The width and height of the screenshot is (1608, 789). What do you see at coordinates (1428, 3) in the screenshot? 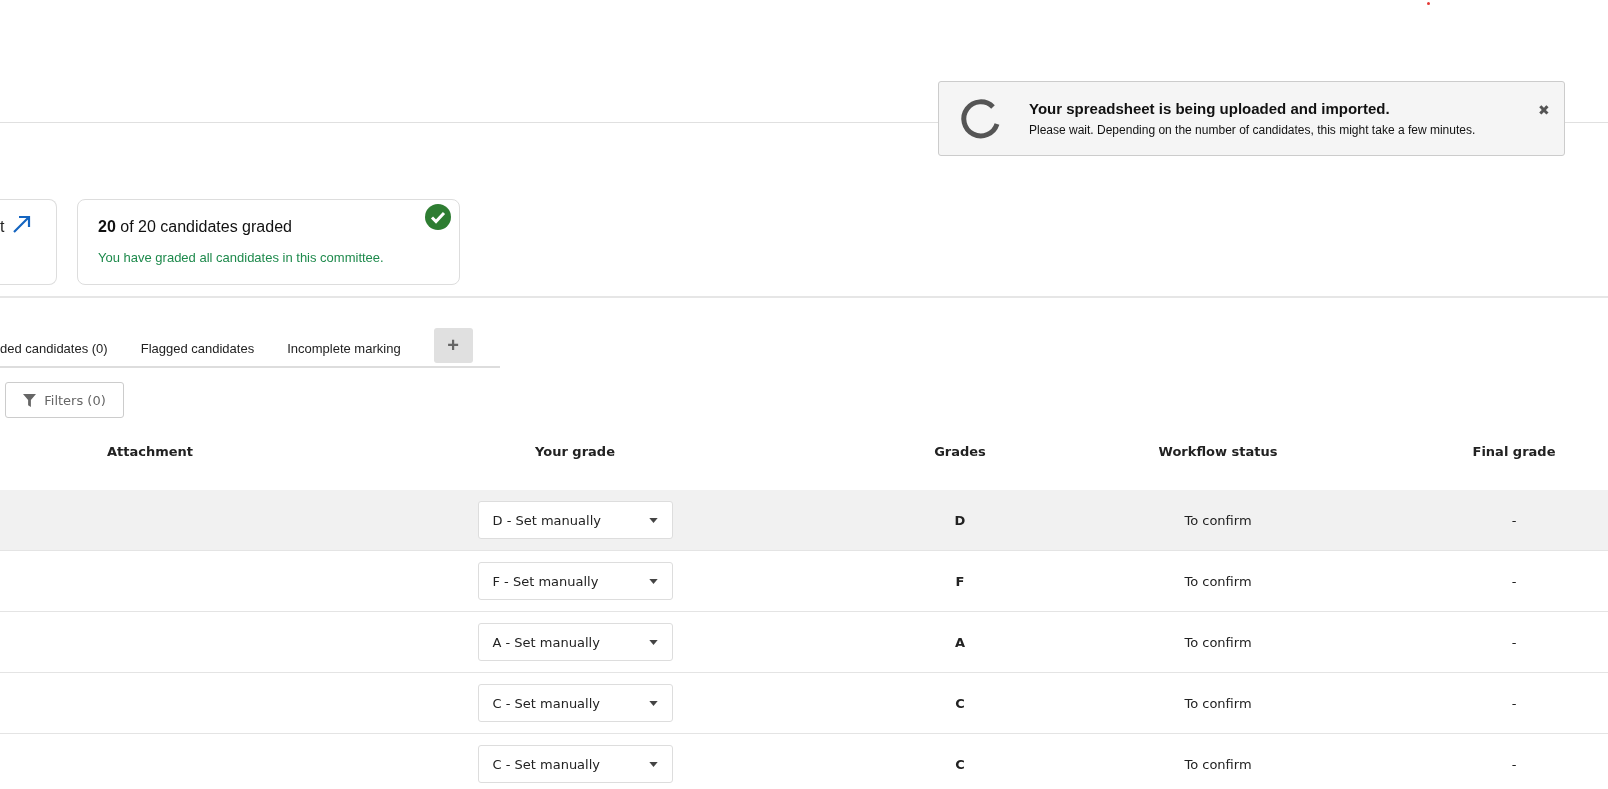
I see `indicator-dot` at bounding box center [1428, 3].